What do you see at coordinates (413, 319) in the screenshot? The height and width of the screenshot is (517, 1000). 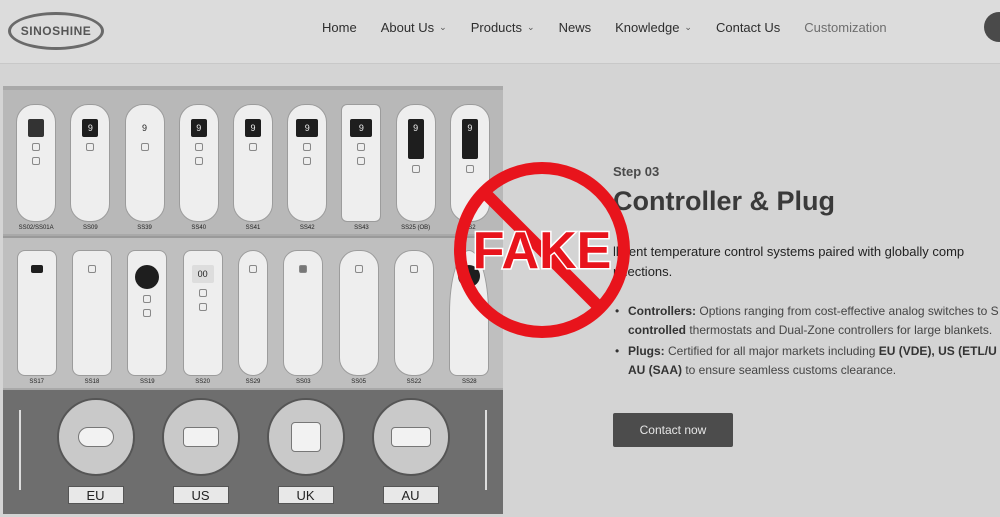 I see `controller-item: SS22` at bounding box center [413, 319].